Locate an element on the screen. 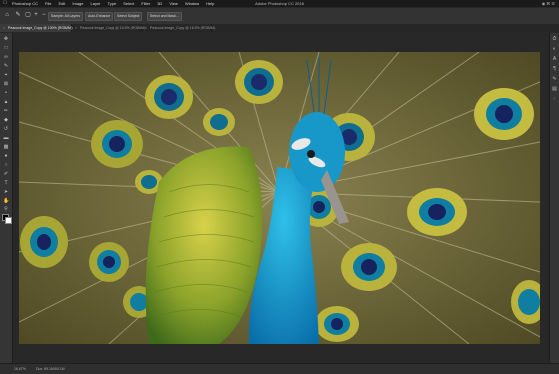 The width and height of the screenshot is (559, 374). path-selection-tool-icon: ➤ is located at coordinates (6, 192).